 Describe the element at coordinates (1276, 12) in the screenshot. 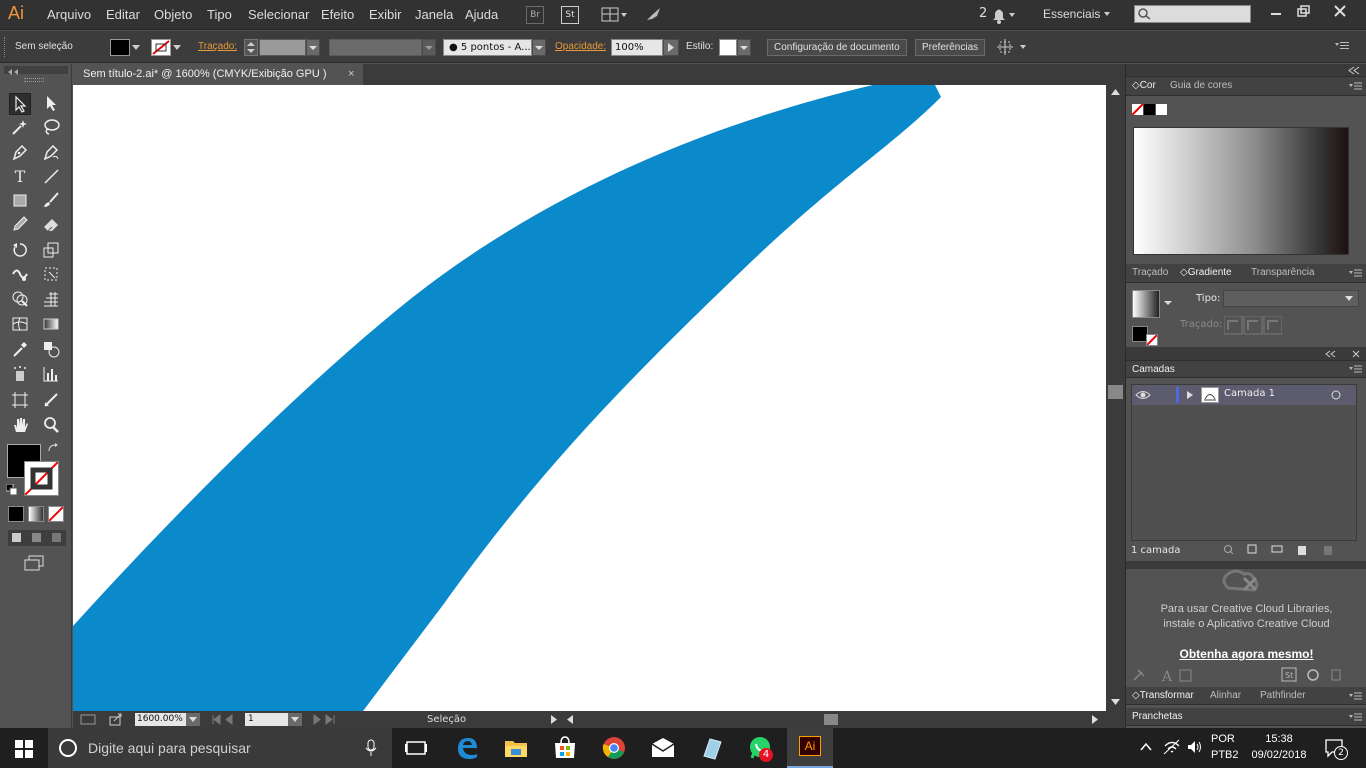

I see `minimize-button` at that location.